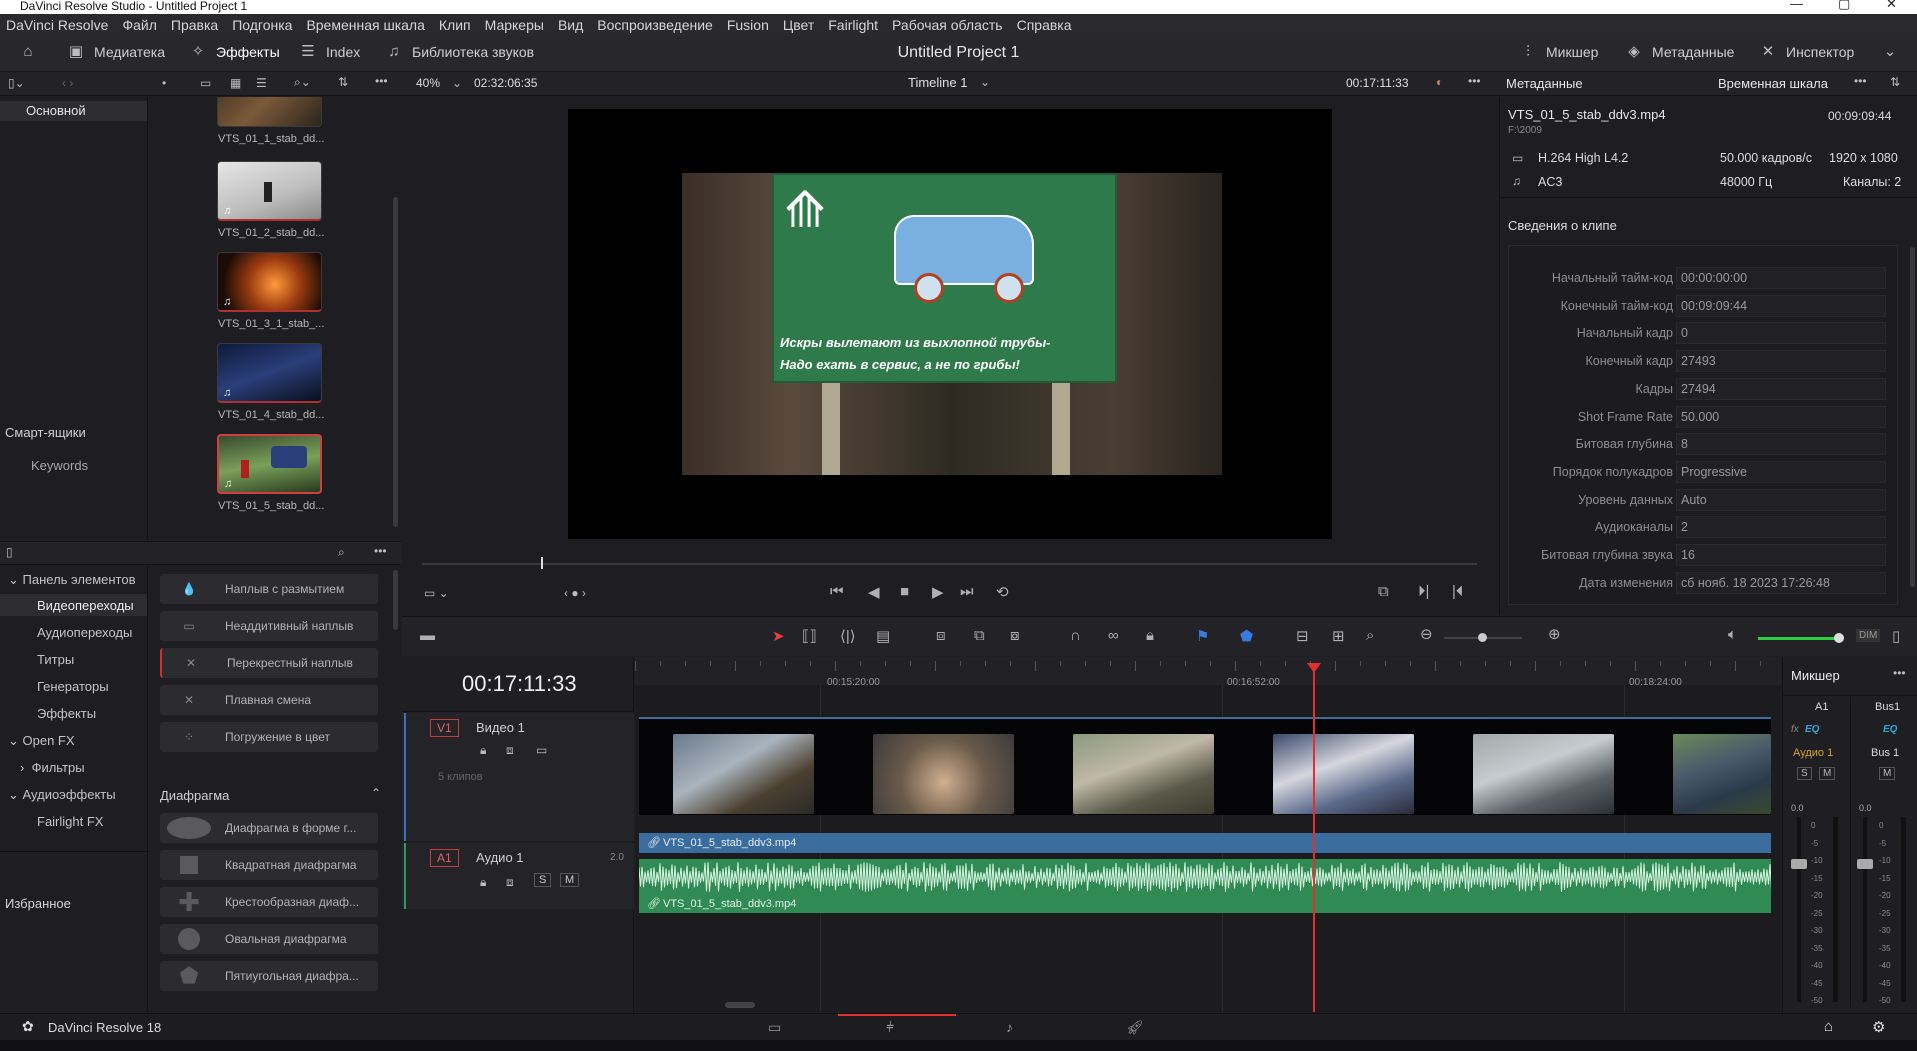 The height and width of the screenshot is (1051, 1917). Describe the element at coordinates (376, 793) in the screenshot. I see `collapse-icon: ⌃` at that location.